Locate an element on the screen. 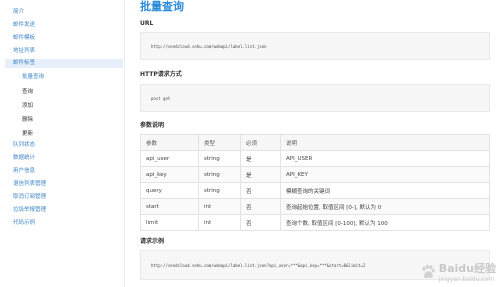 The width and height of the screenshot is (500, 287). sidebar-item-spam-report: 垃圾举报管理 is located at coordinates (64, 210).